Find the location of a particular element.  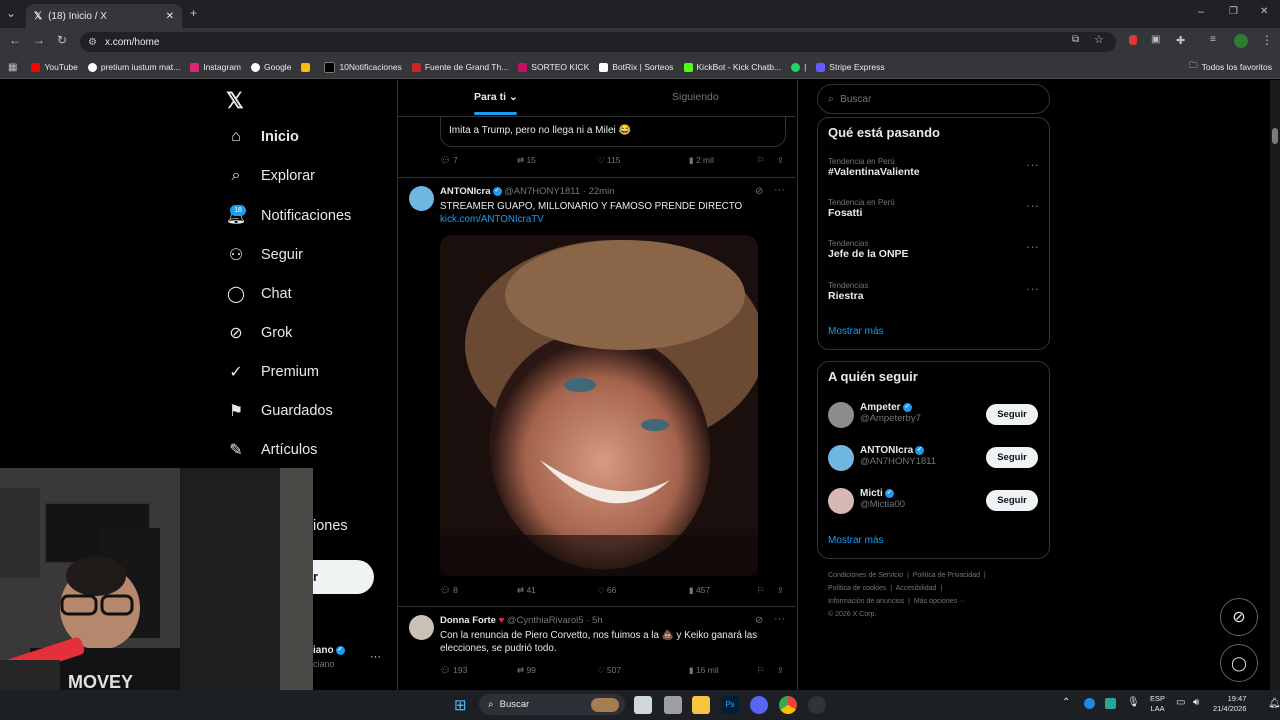

reload-icon: ↻ is located at coordinates (62, 40).